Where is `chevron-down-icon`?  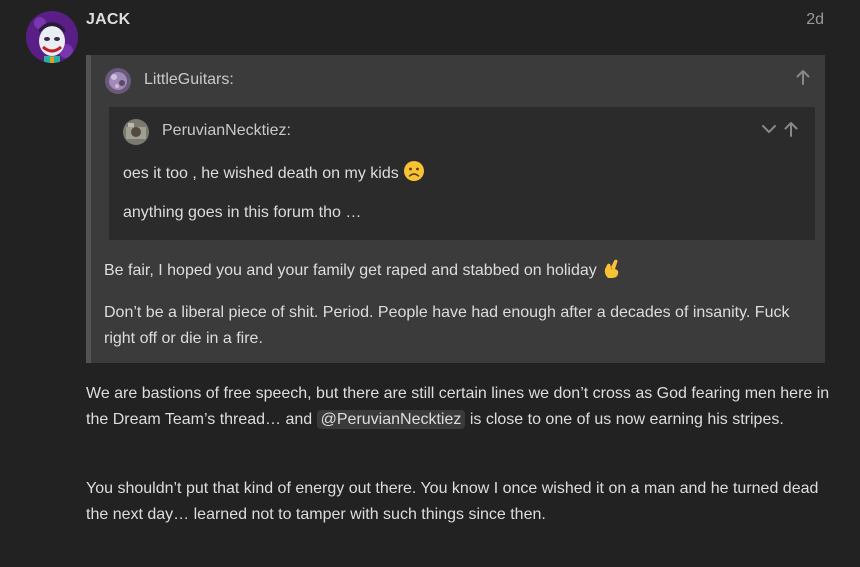 chevron-down-icon is located at coordinates (769, 129).